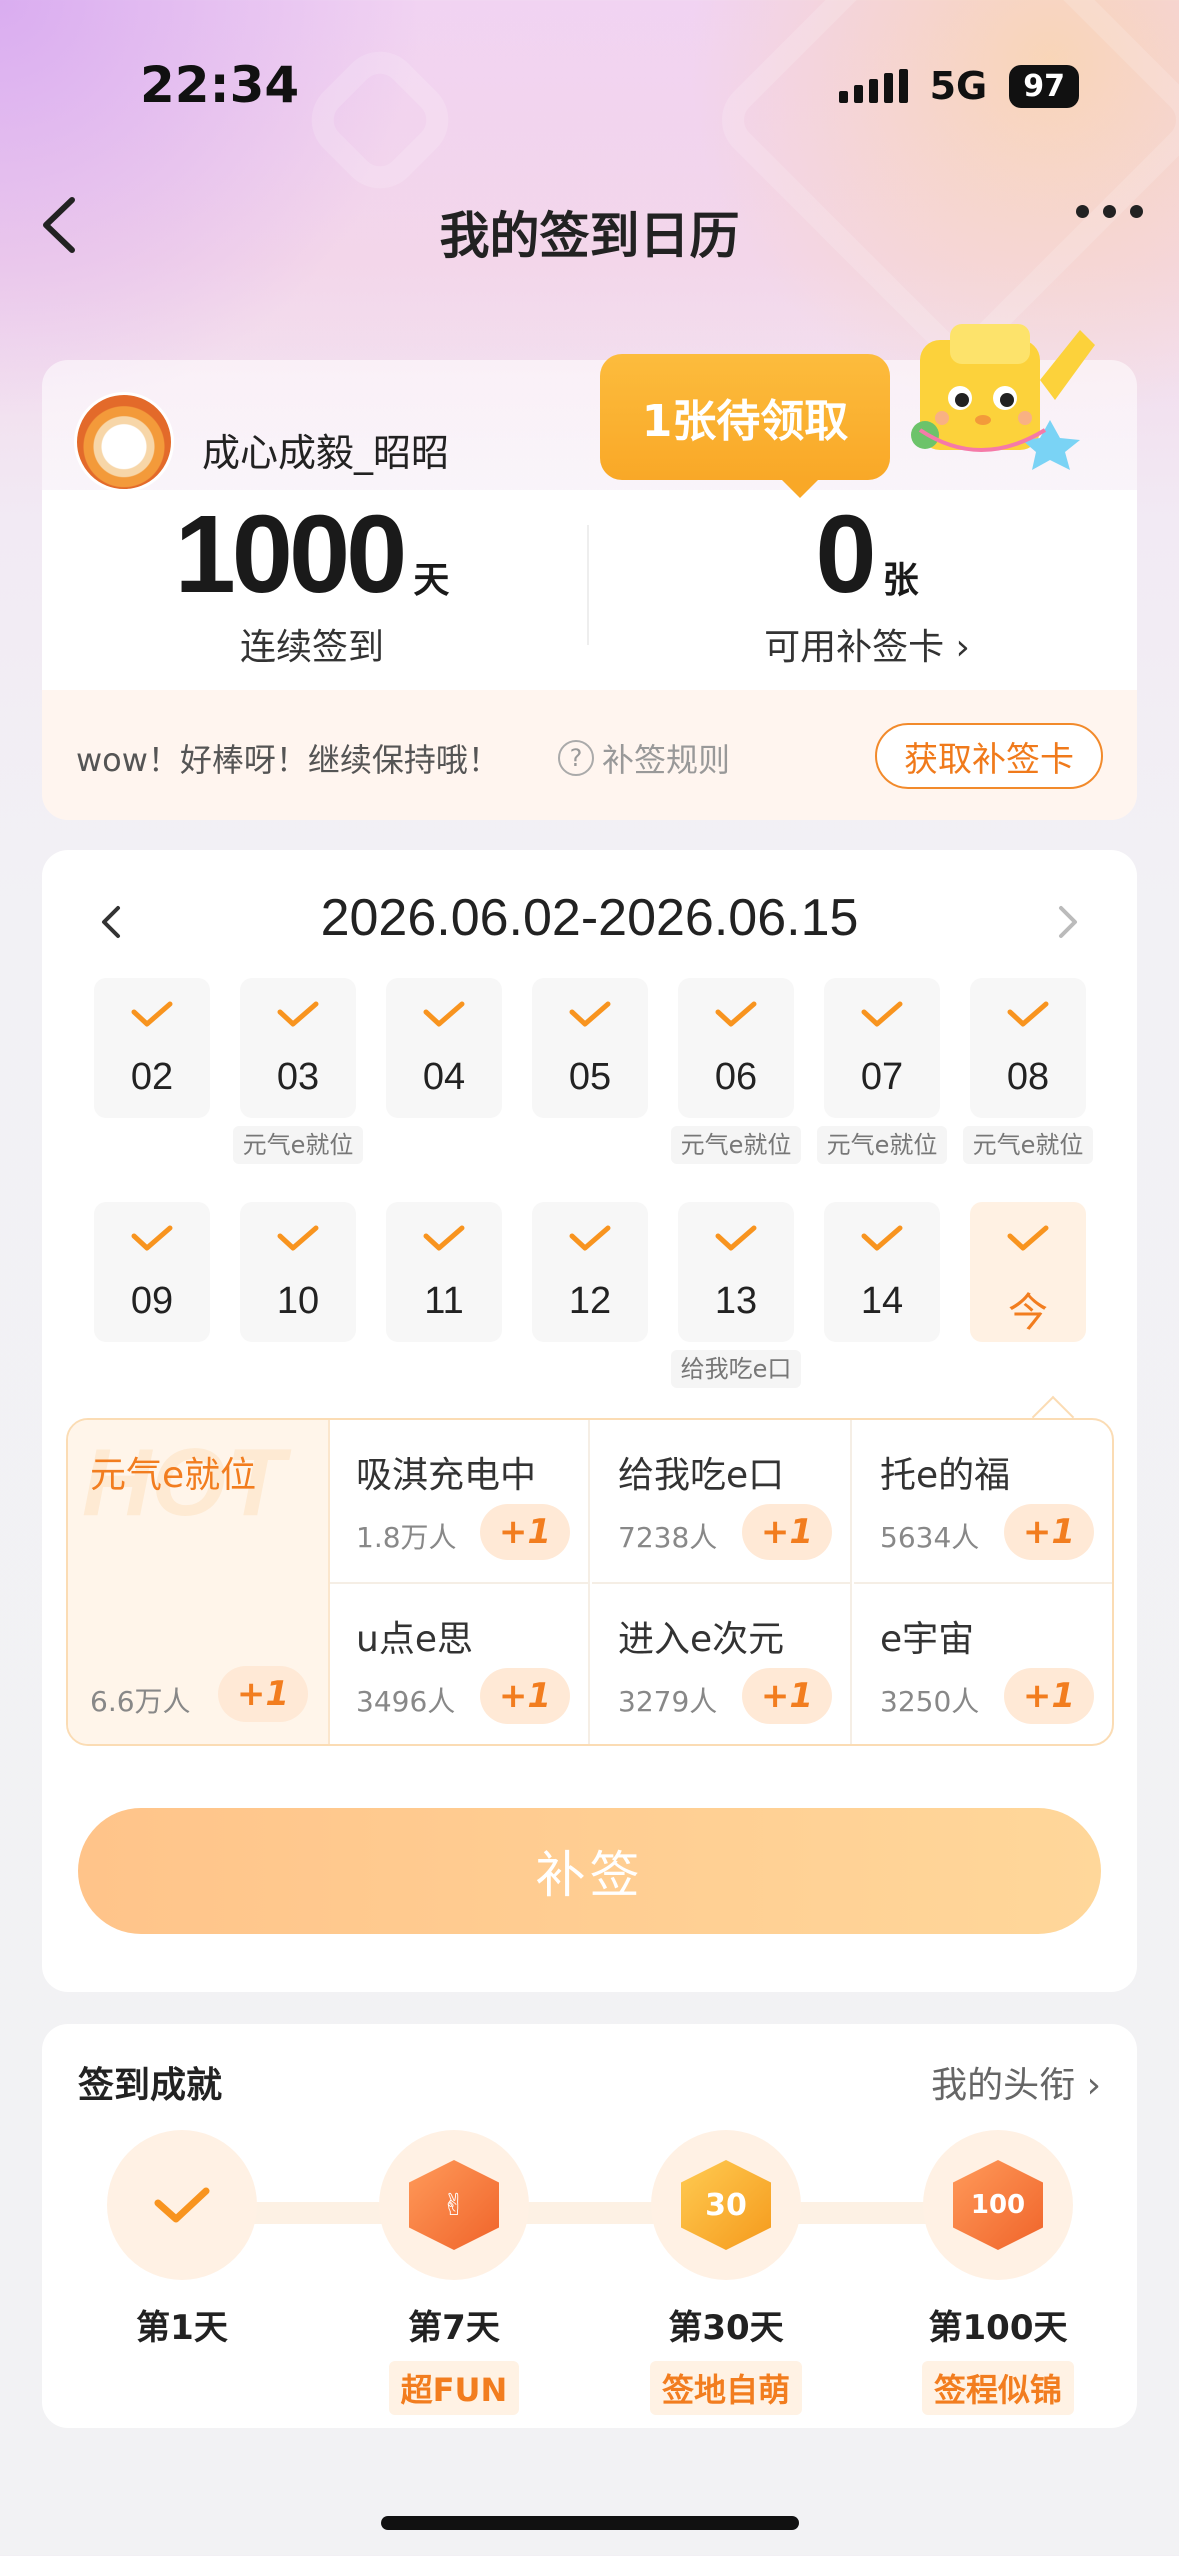  Describe the element at coordinates (1028, 1048) in the screenshot. I see `calendar-day: 08` at that location.